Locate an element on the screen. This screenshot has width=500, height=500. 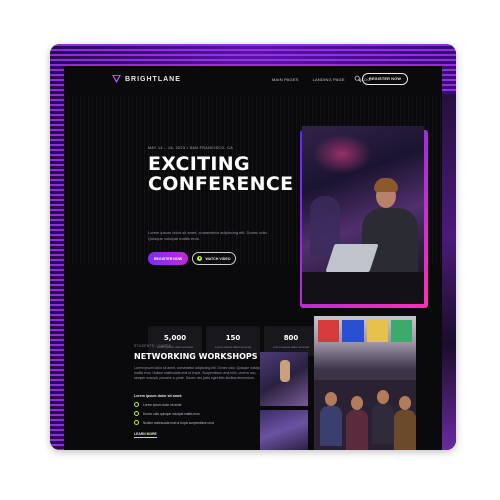
nav-register-button: REGISTER NOW is located at coordinates (385, 79).